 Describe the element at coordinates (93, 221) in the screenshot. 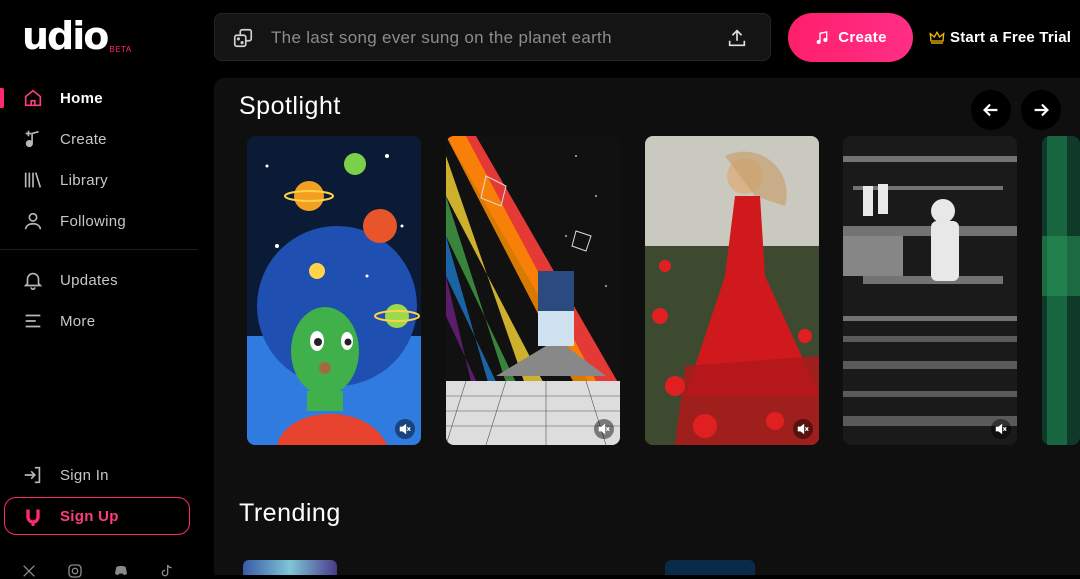

I see `sidebar-item-label: Following` at that location.